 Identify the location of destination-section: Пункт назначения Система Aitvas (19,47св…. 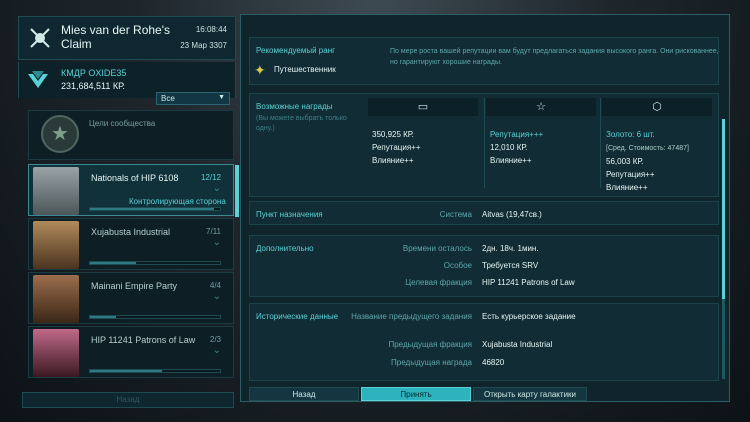
(484, 213).